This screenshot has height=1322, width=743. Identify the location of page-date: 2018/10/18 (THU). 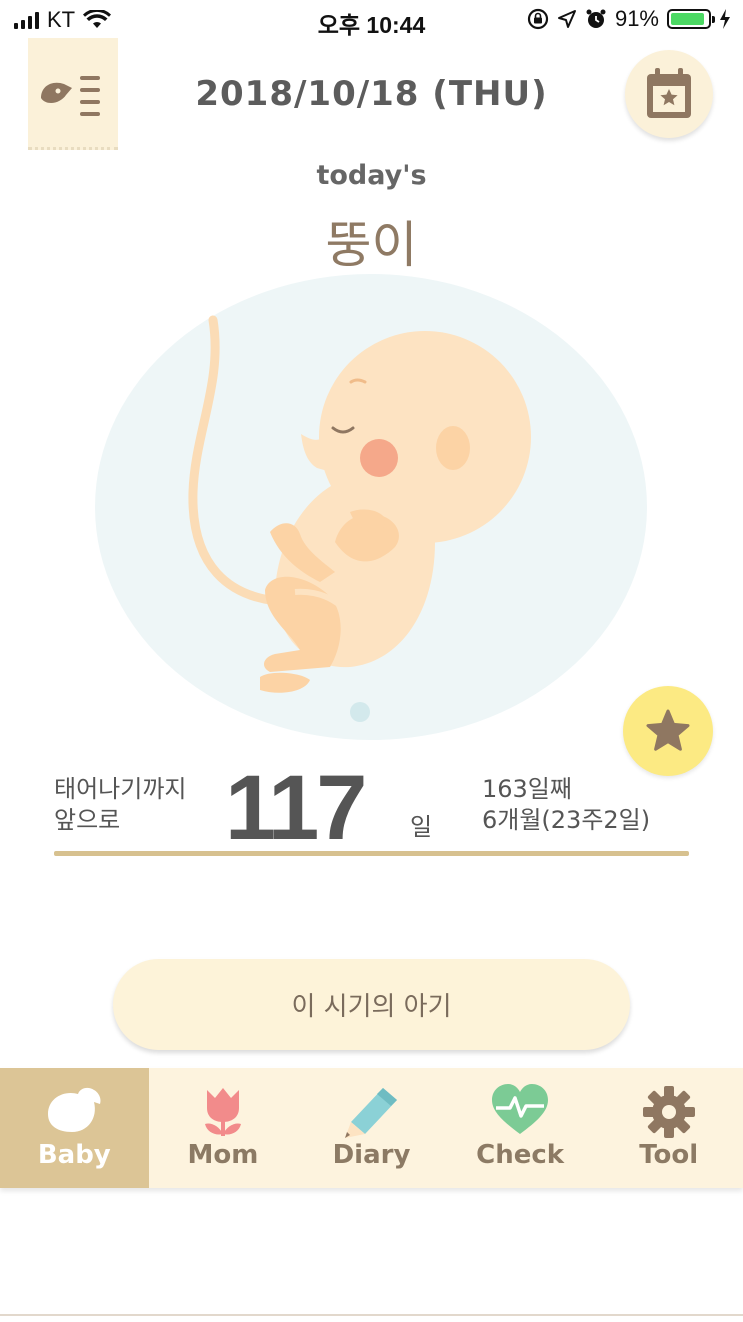
(371, 94).